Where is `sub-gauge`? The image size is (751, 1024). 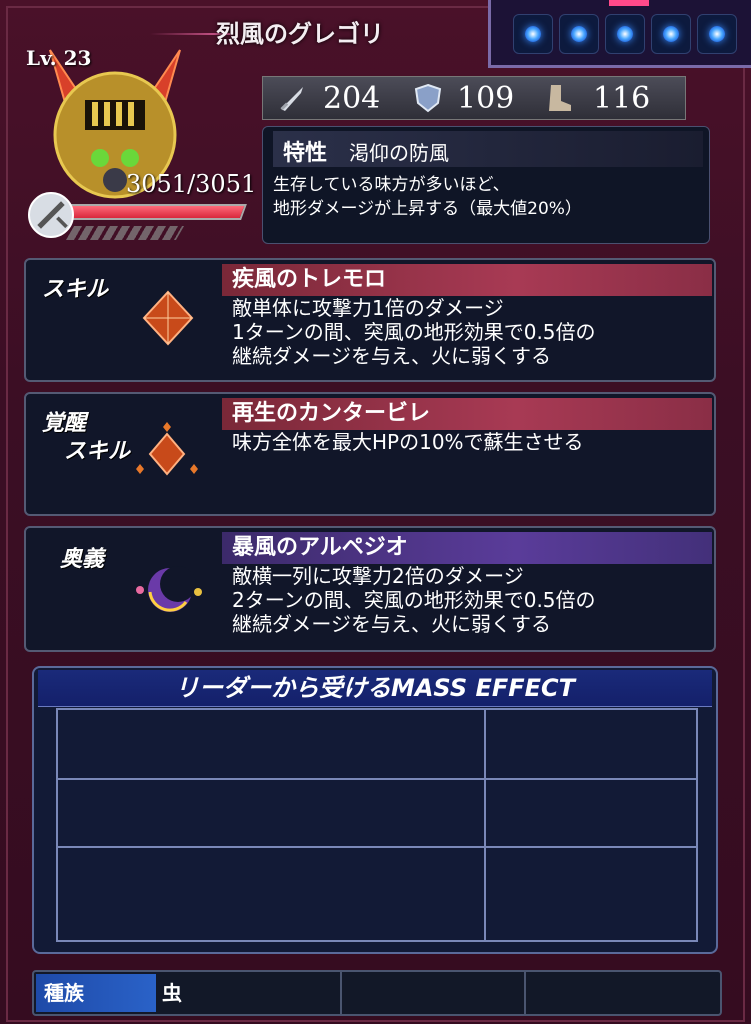 sub-gauge is located at coordinates (125, 233).